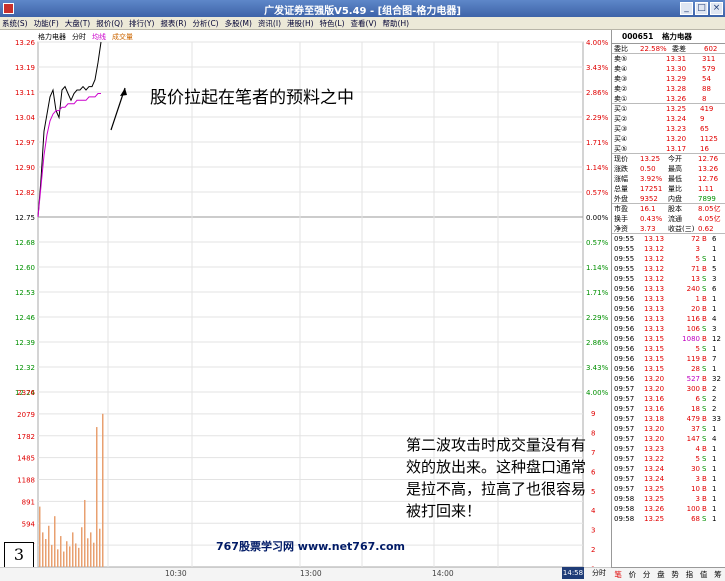 The height and width of the screenshot is (581, 725). Describe the element at coordinates (668, 179) in the screenshot. I see `quote-row: 涨幅 3.92% 最低 12.76` at that location.